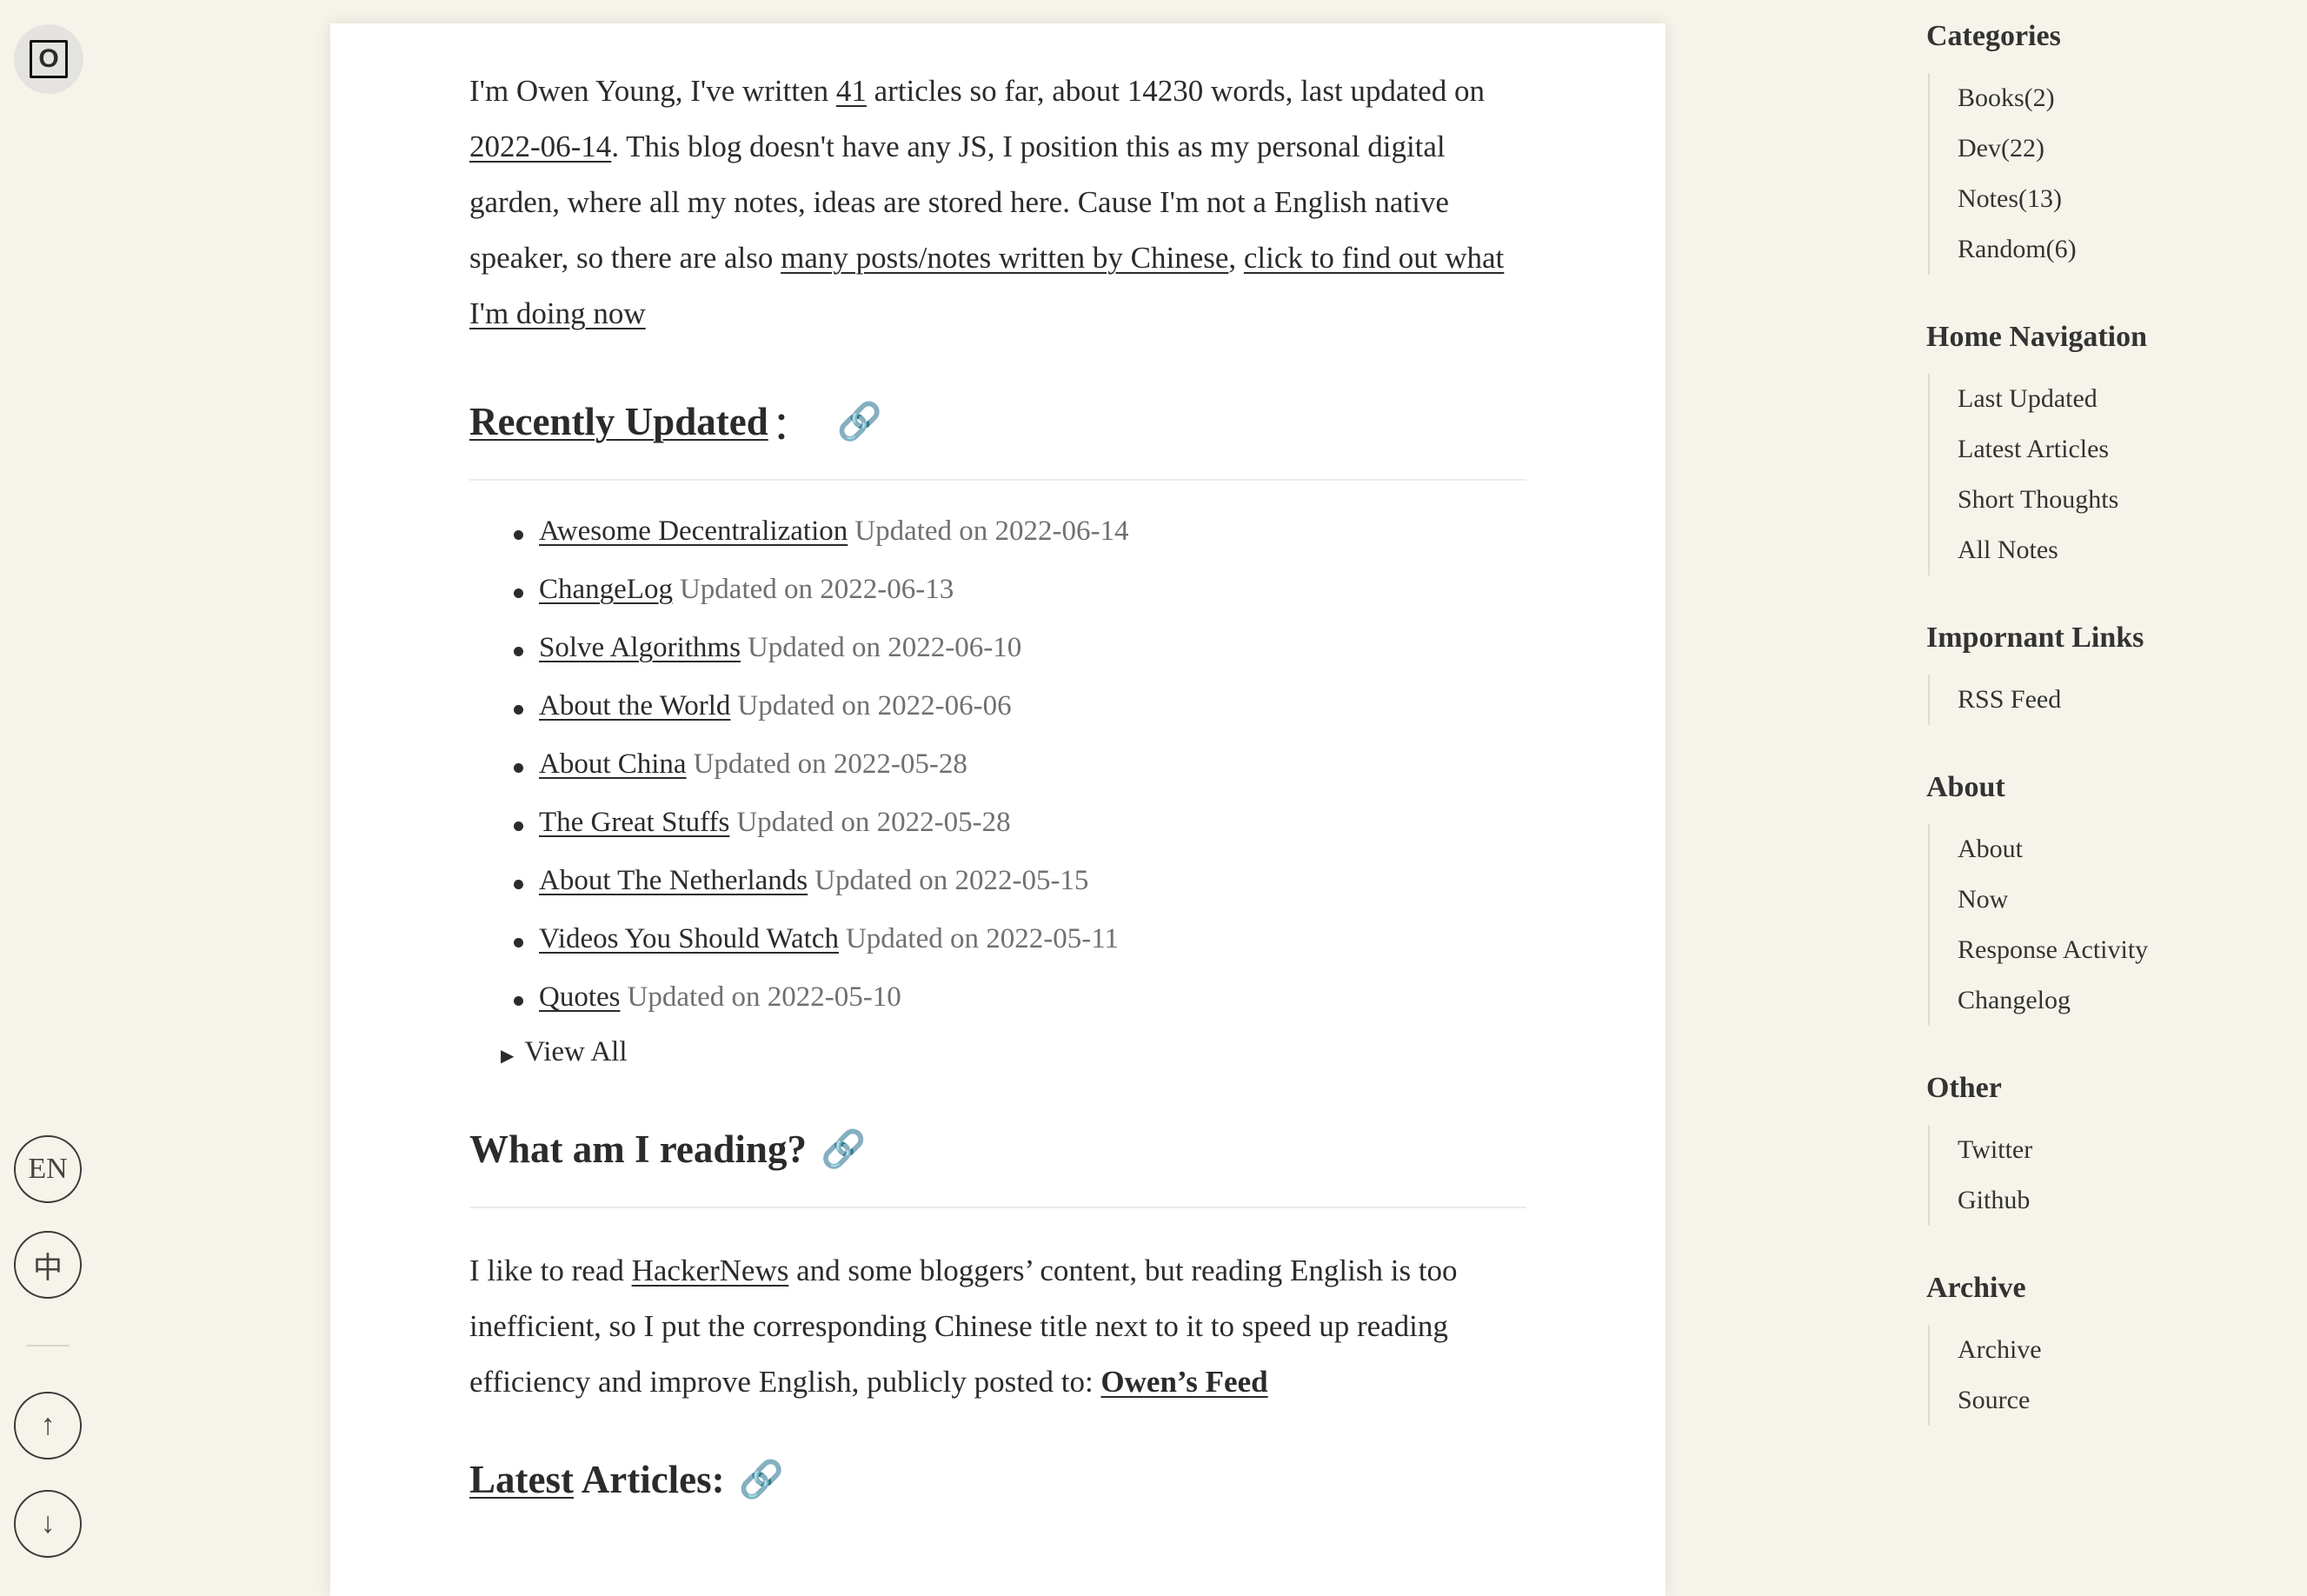 The height and width of the screenshot is (1596, 2307). Describe the element at coordinates (674, 881) in the screenshot. I see `recent-item-link: About The Netherlands` at that location.